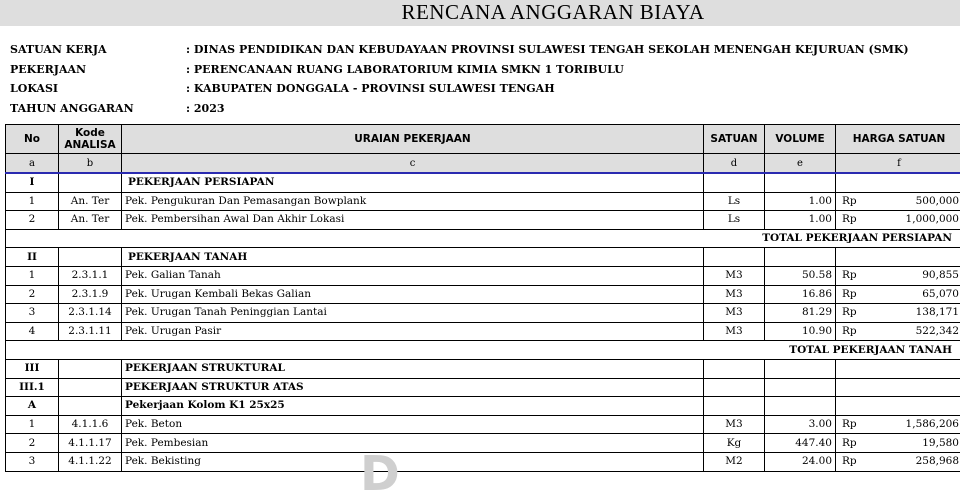 This screenshot has width=960, height=502. Describe the element at coordinates (483, 387) in the screenshot. I see `section-row: III.1PEKERJAAN STRUKTUR ATAS` at that location.